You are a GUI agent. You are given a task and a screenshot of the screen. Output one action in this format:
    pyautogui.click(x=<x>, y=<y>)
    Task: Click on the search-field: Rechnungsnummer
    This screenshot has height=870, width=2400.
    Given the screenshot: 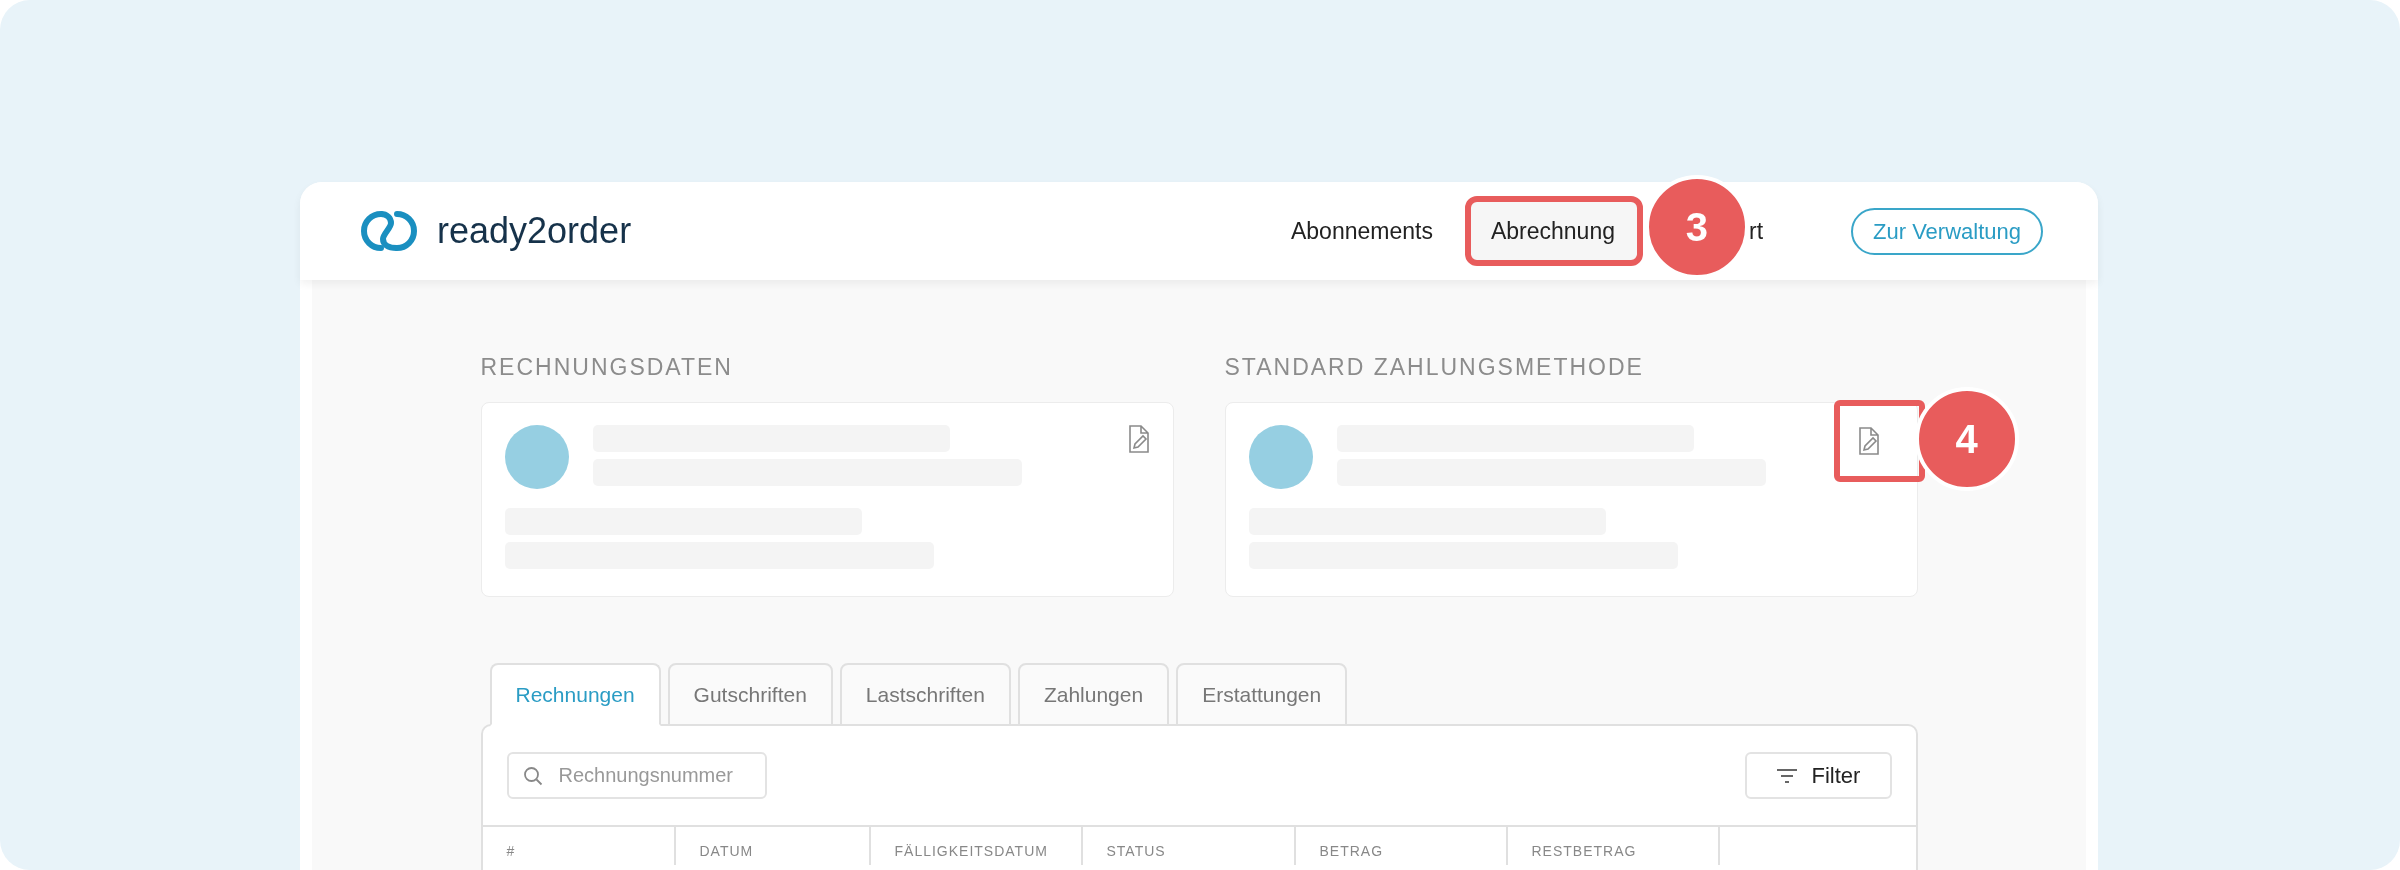 What is the action you would take?
    pyautogui.click(x=636, y=775)
    